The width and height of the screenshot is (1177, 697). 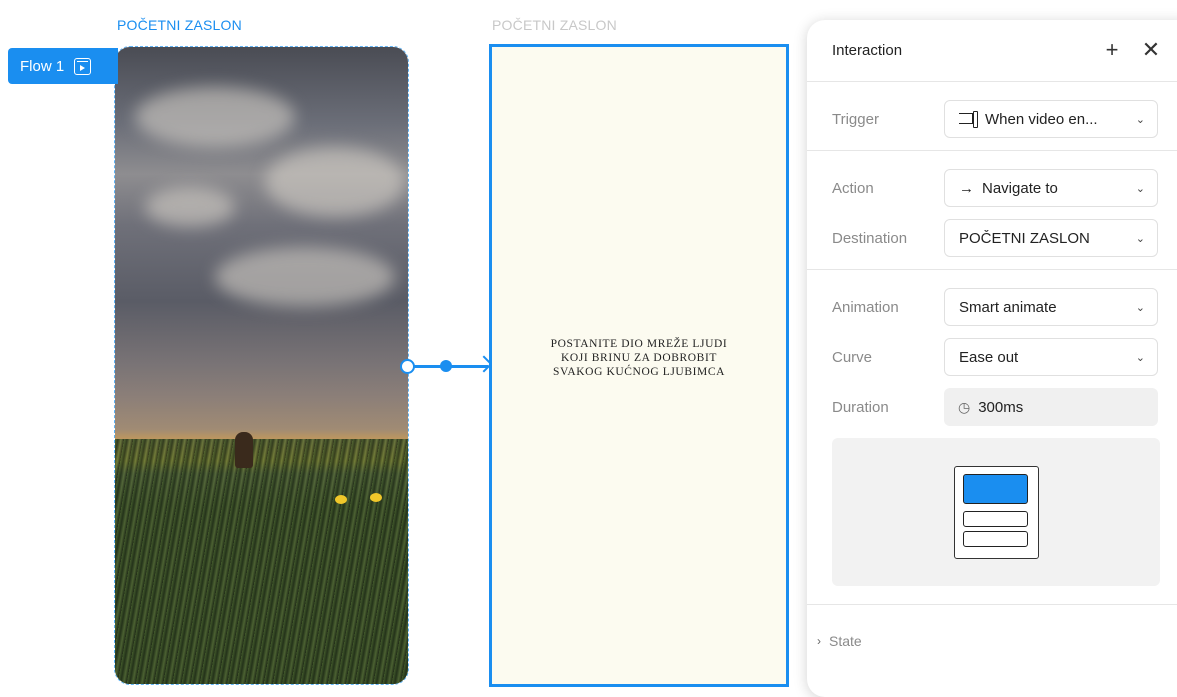 I want to click on curve-value: Ease out, so click(x=989, y=357).